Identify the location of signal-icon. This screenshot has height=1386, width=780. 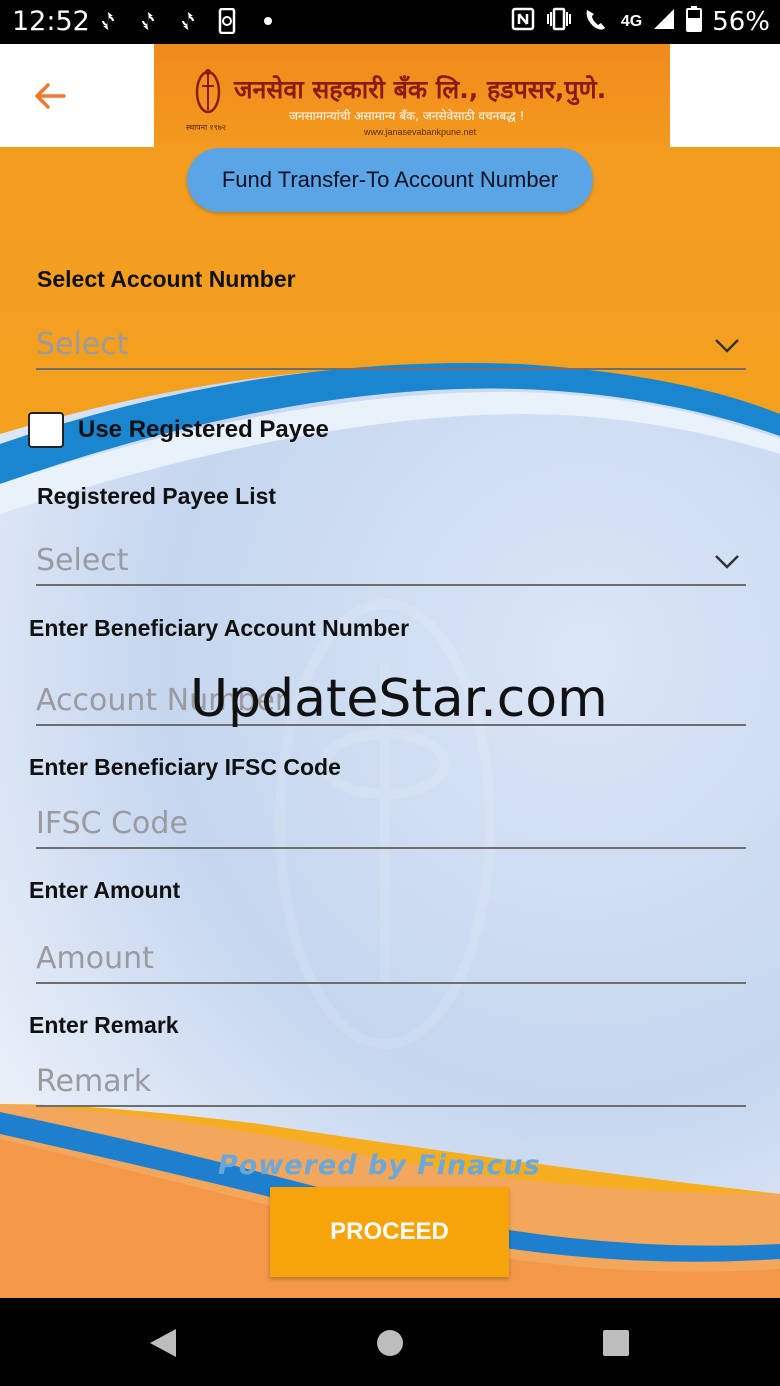
(664, 21).